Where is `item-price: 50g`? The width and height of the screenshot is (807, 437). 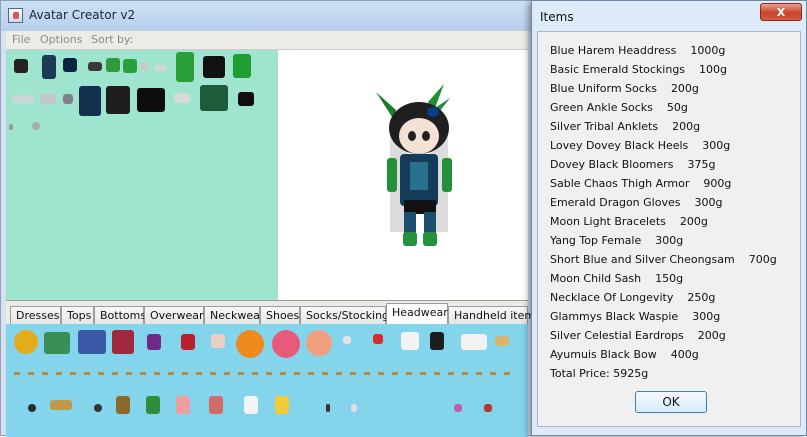 item-price: 50g is located at coordinates (677, 107).